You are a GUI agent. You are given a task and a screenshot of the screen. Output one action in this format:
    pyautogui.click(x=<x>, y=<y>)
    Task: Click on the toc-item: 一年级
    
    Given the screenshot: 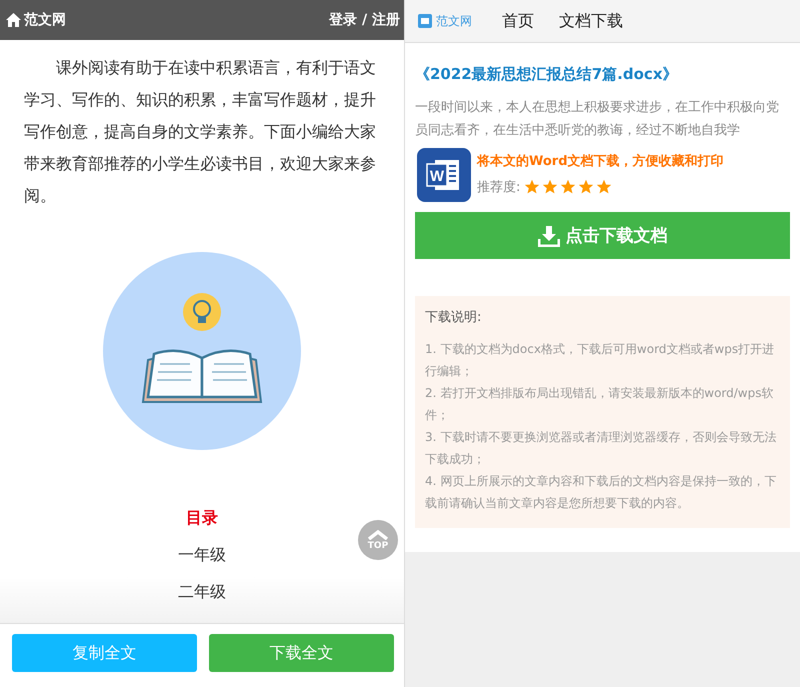 What is the action you would take?
    pyautogui.click(x=202, y=555)
    